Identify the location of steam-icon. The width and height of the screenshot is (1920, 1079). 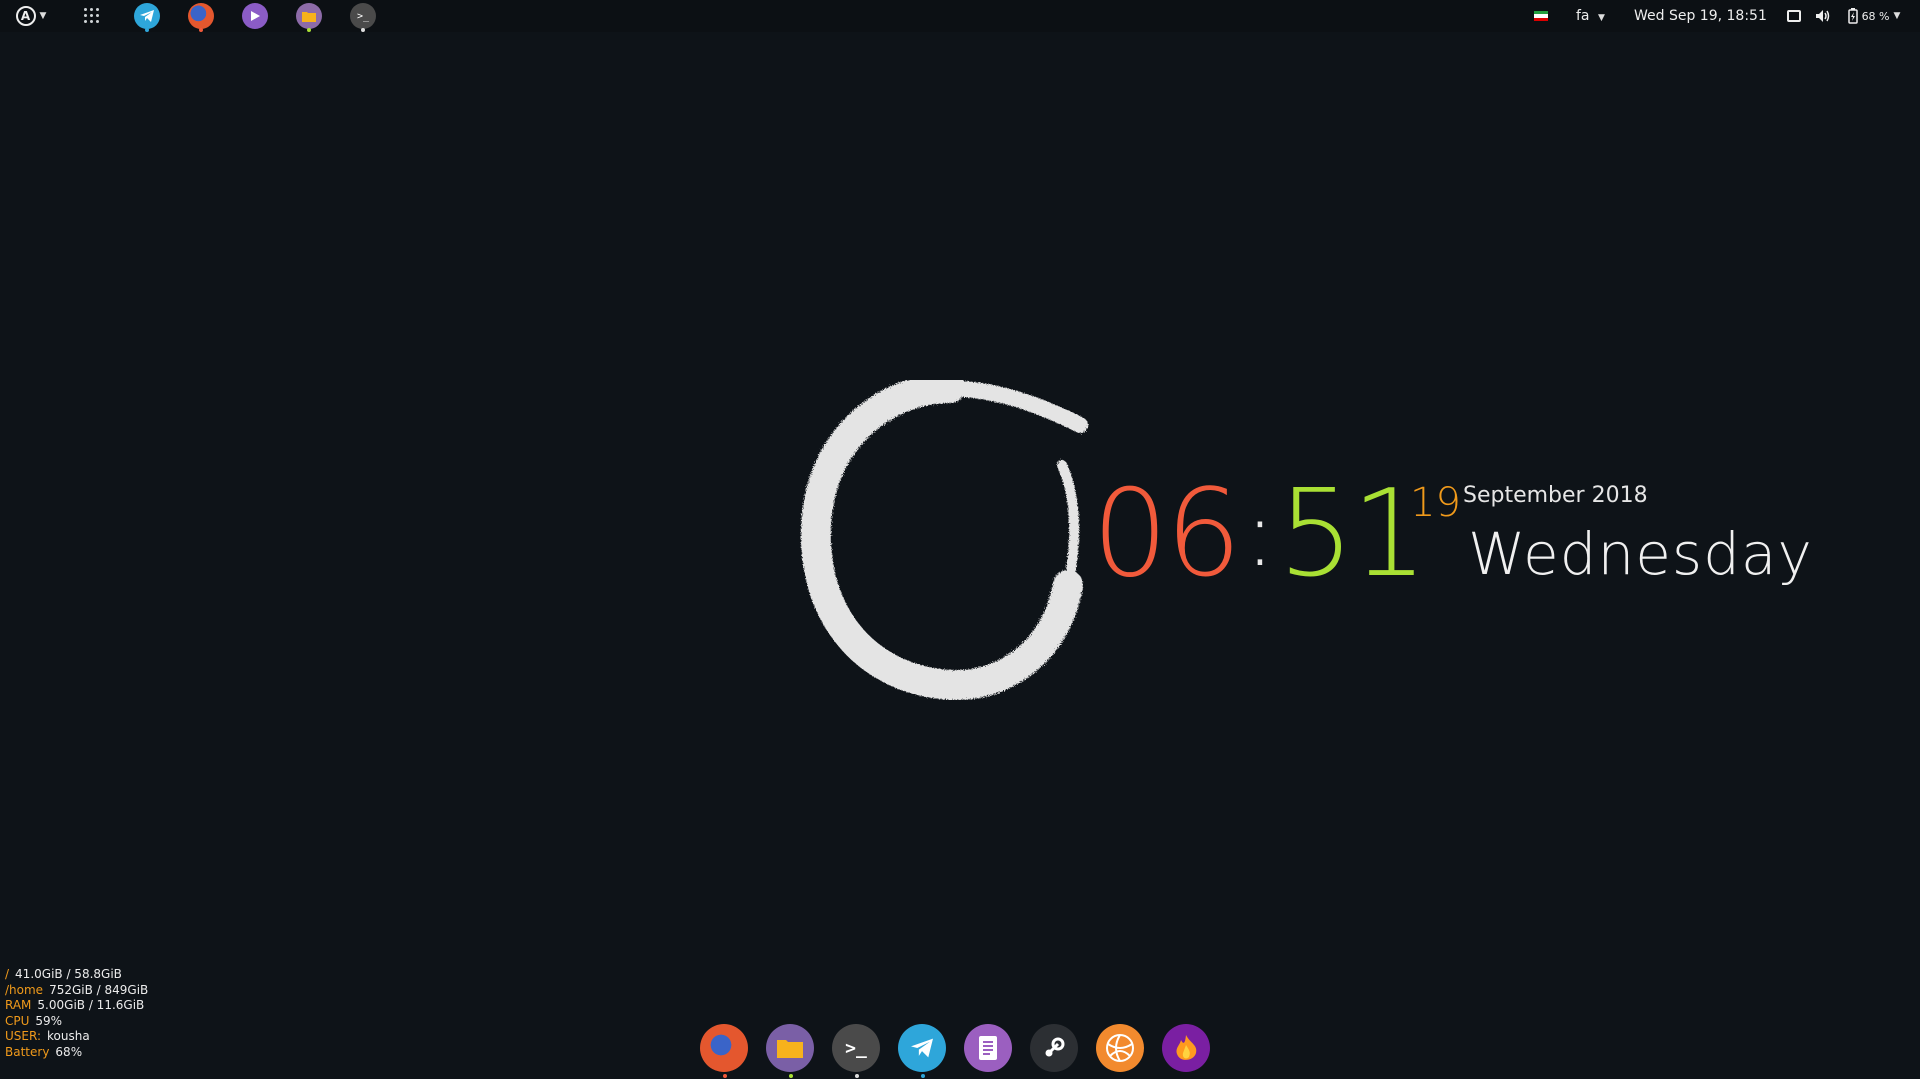
(1054, 1048).